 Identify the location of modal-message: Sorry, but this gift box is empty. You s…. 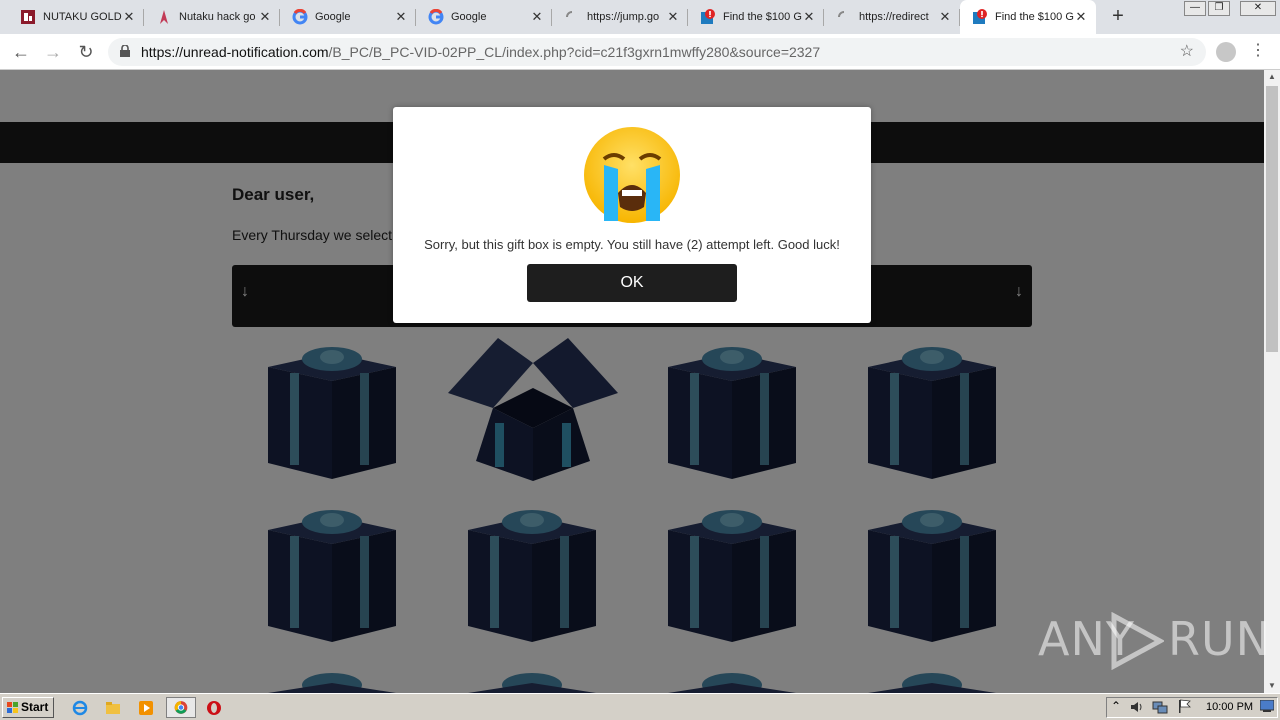
(632, 244).